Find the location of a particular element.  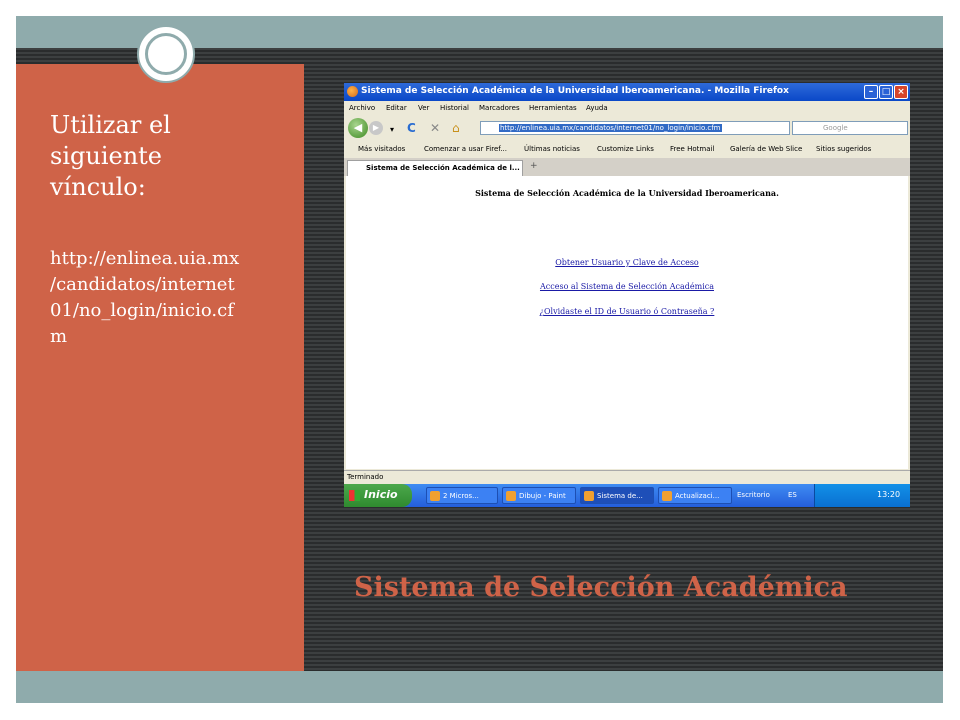

desktop-toolbar-label: Escritorio is located at coordinates (753, 495).